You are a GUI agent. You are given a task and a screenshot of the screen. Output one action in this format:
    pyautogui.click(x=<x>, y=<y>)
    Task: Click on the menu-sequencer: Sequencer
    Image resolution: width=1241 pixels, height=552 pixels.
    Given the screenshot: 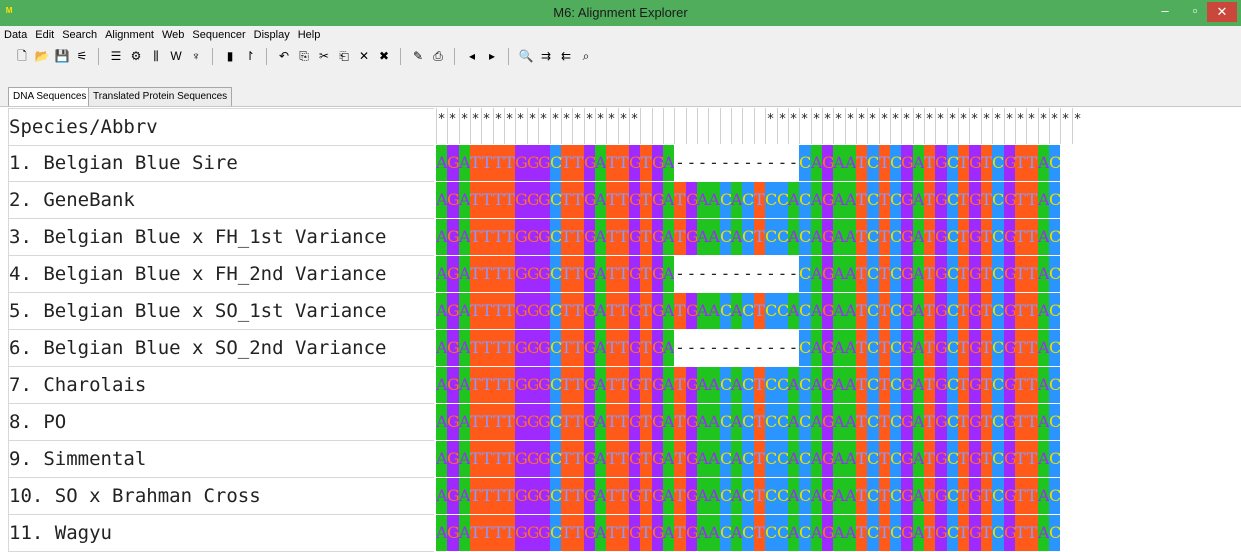 What is the action you would take?
    pyautogui.click(x=218, y=35)
    